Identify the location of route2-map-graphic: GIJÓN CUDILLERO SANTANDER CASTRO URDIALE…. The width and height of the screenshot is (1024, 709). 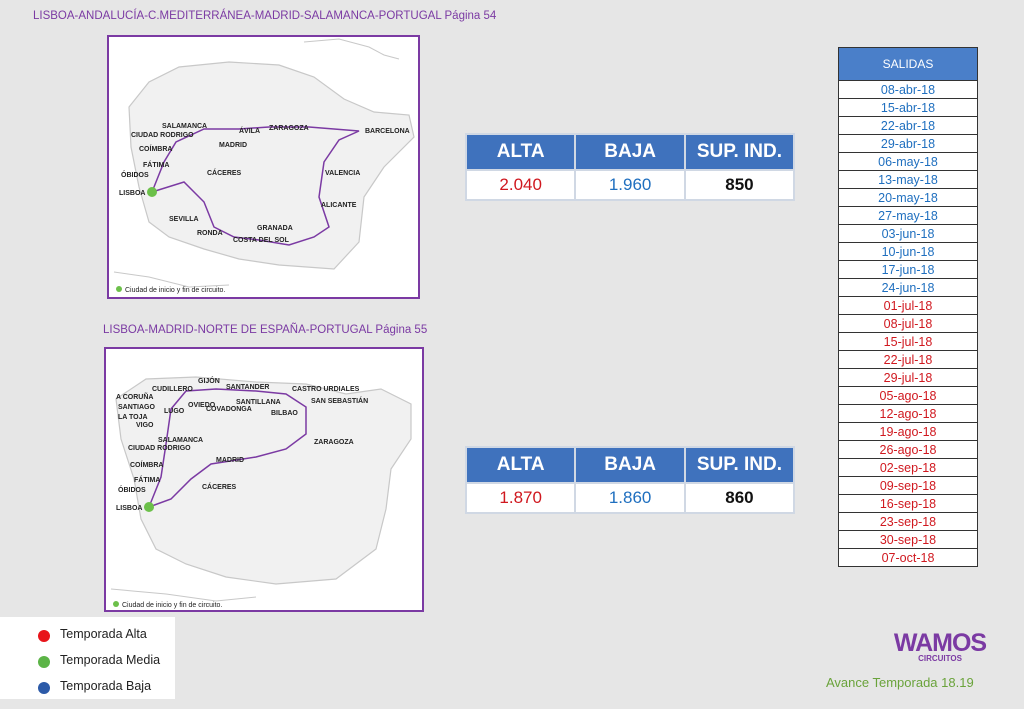
(261, 492).